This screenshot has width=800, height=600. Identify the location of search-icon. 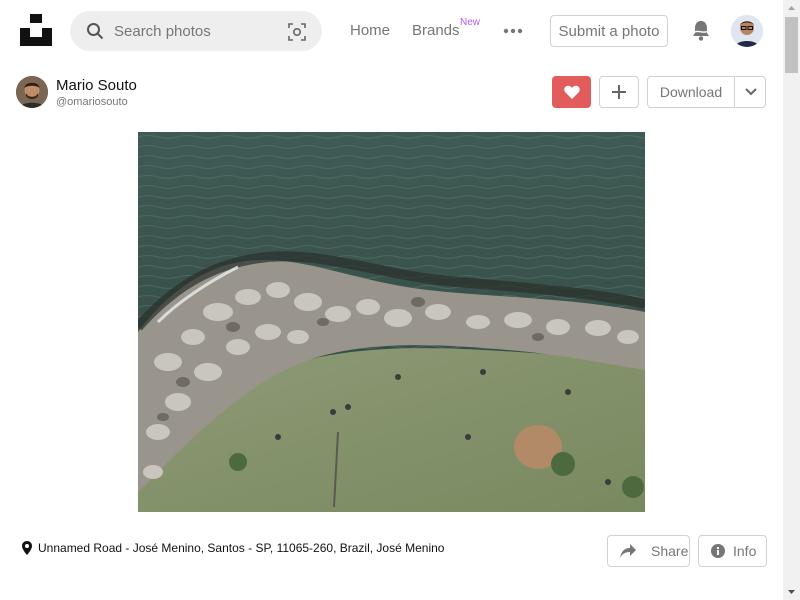
(95, 31).